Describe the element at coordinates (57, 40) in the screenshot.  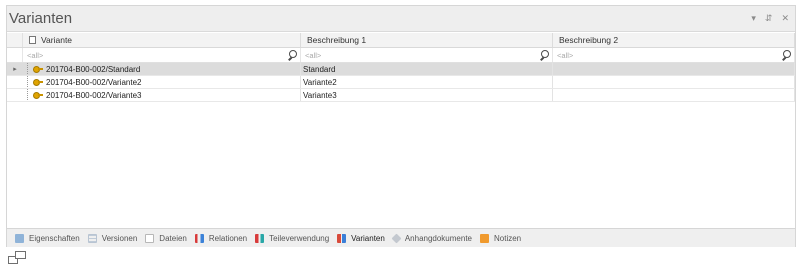
I see `column-label: Variante` at that location.